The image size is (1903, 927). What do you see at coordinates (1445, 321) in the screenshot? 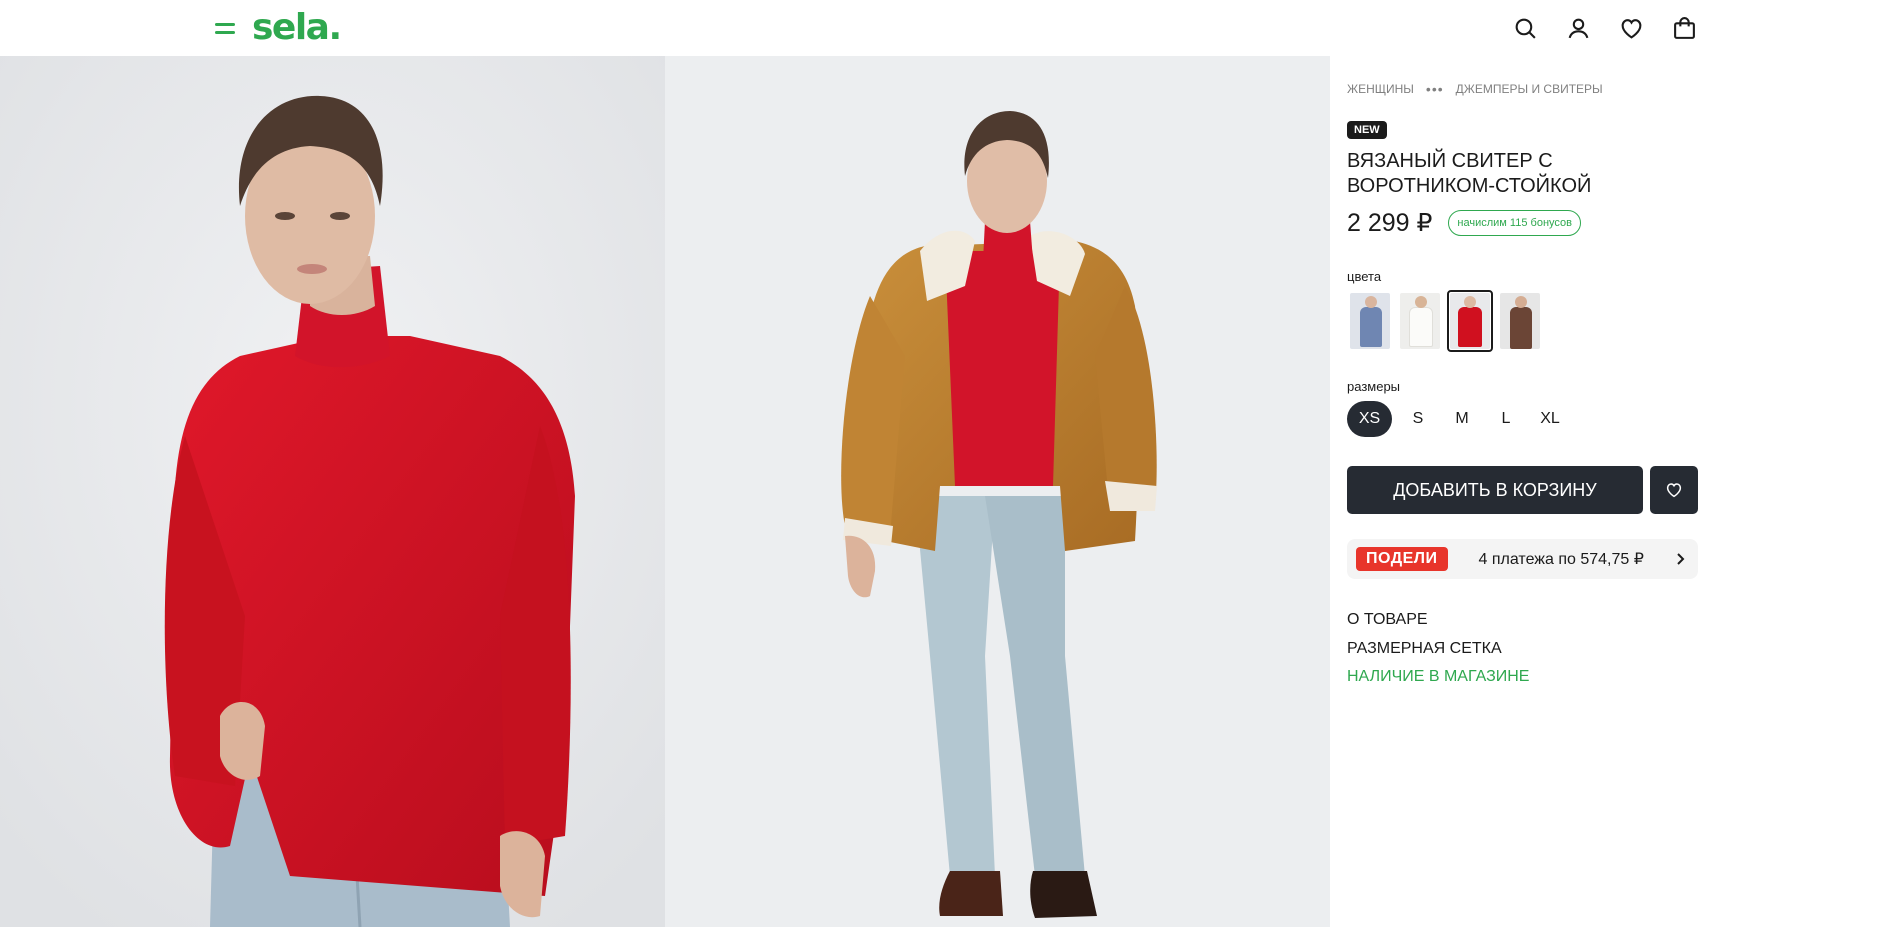
I see `color-swatches` at bounding box center [1445, 321].